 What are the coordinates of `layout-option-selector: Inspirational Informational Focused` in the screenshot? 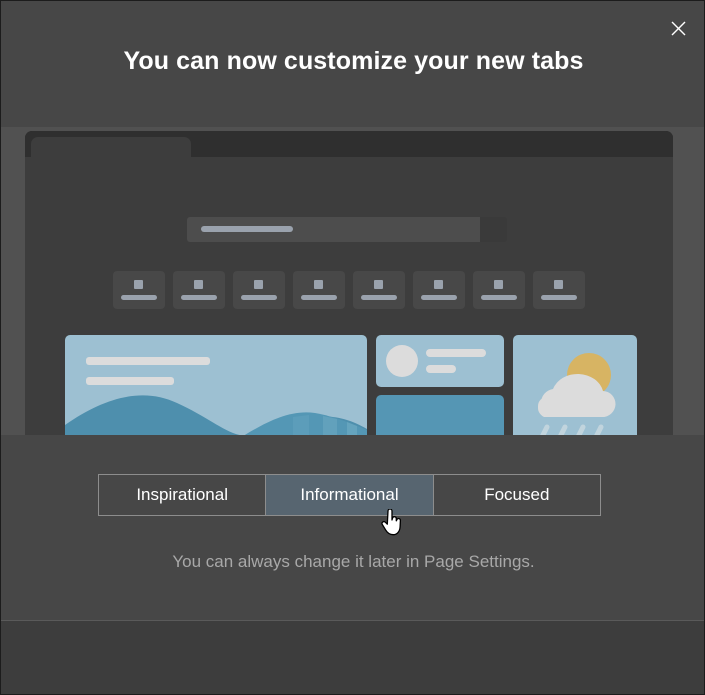 It's located at (349, 495).